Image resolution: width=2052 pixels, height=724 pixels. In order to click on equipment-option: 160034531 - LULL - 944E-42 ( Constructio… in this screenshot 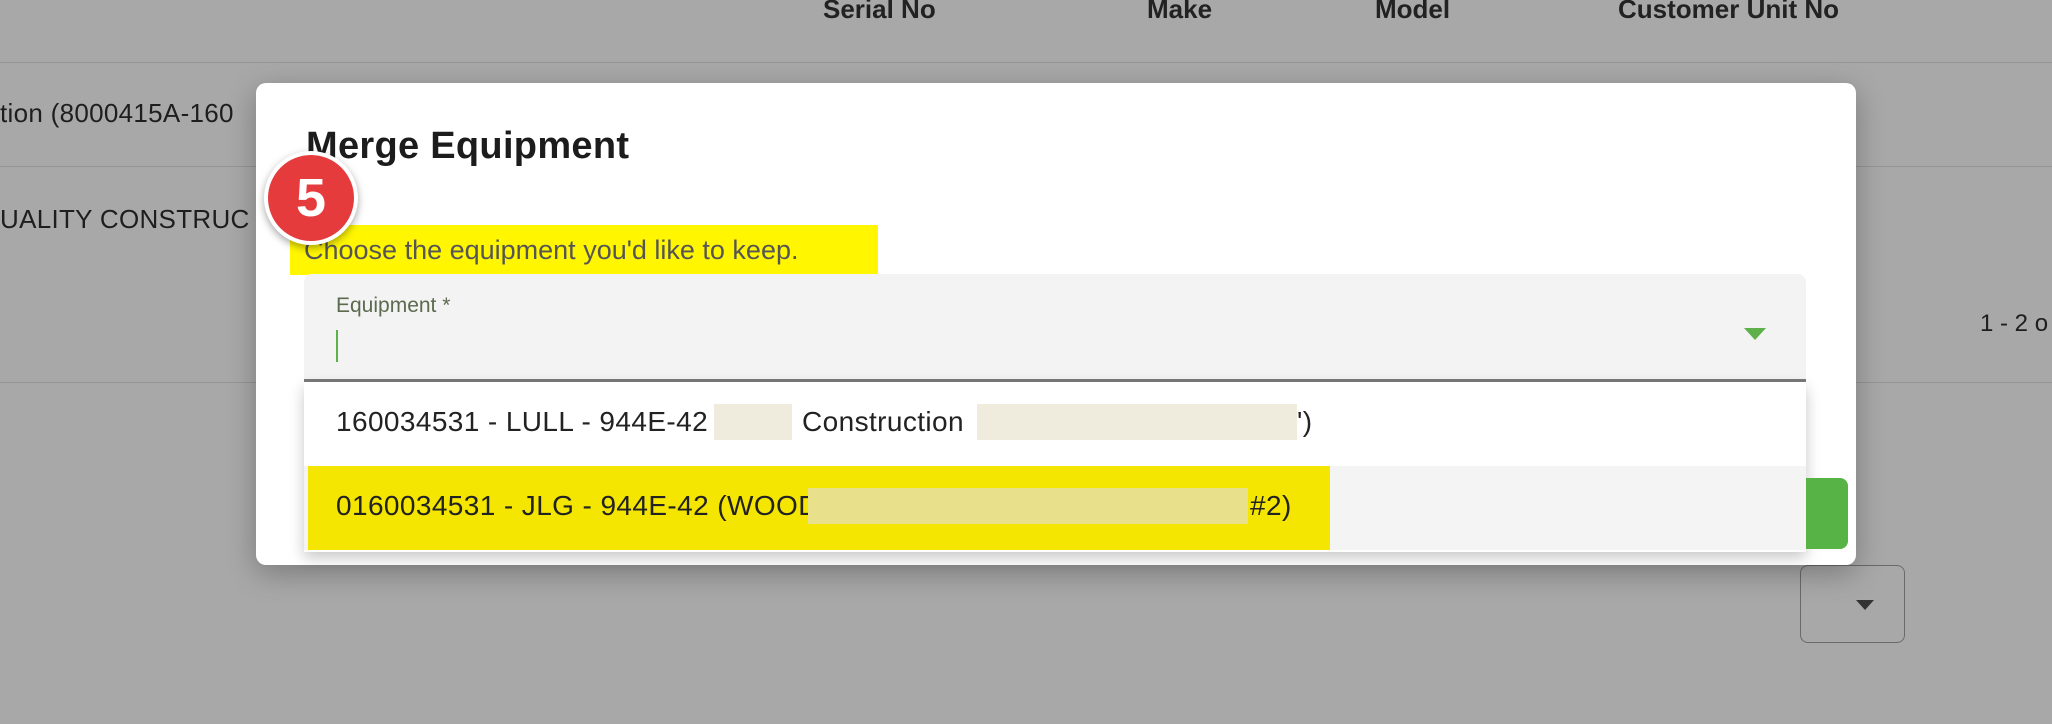, I will do `click(1055, 424)`.